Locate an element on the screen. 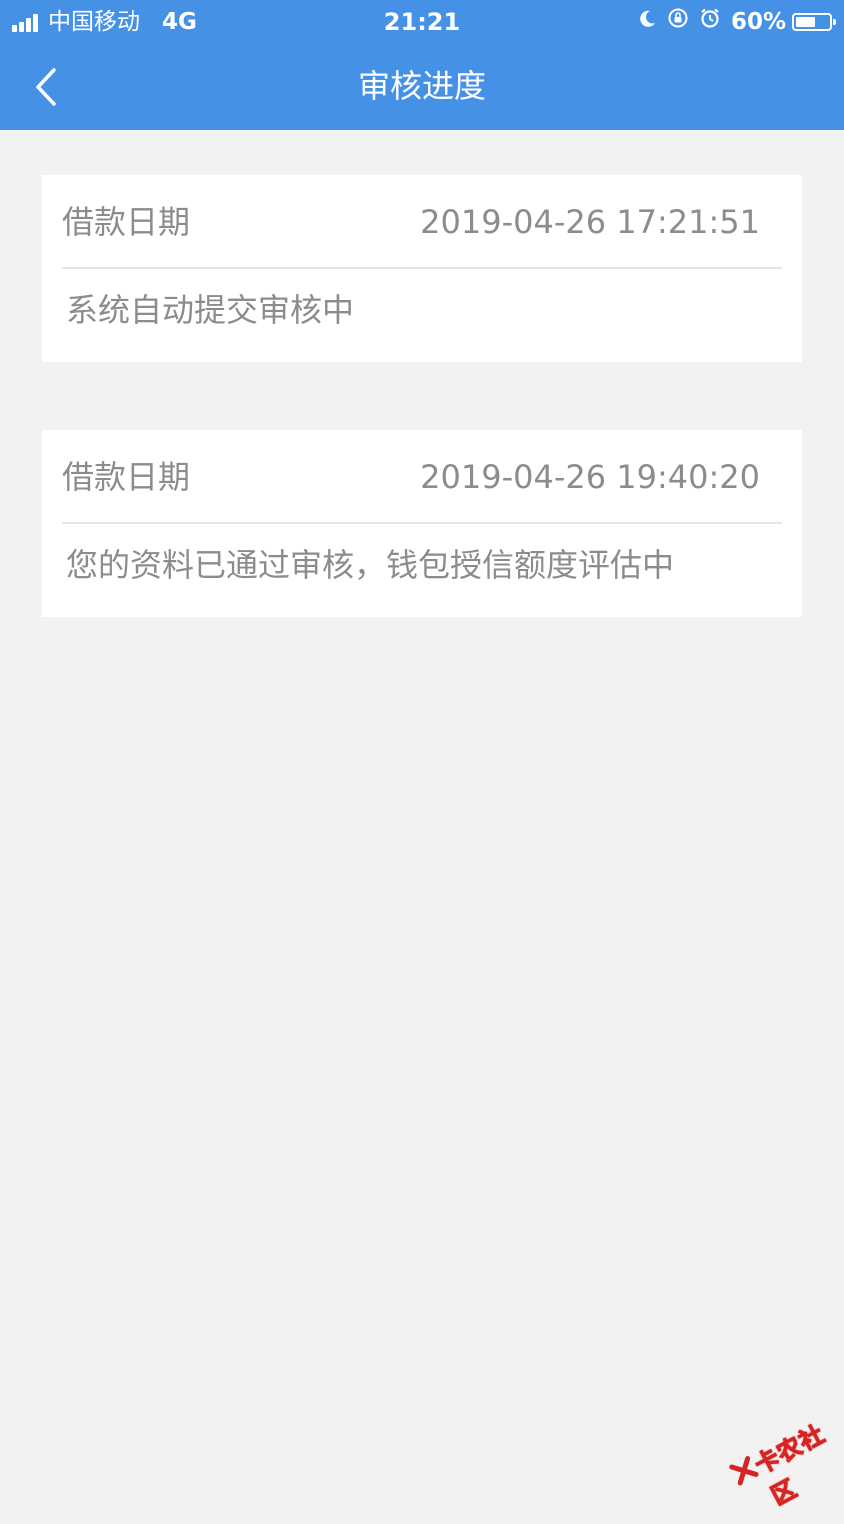 Image resolution: width=844 pixels, height=1524 pixels. card-header-row: 借款日期 2019-04-26 17:21:51 is located at coordinates (422, 222).